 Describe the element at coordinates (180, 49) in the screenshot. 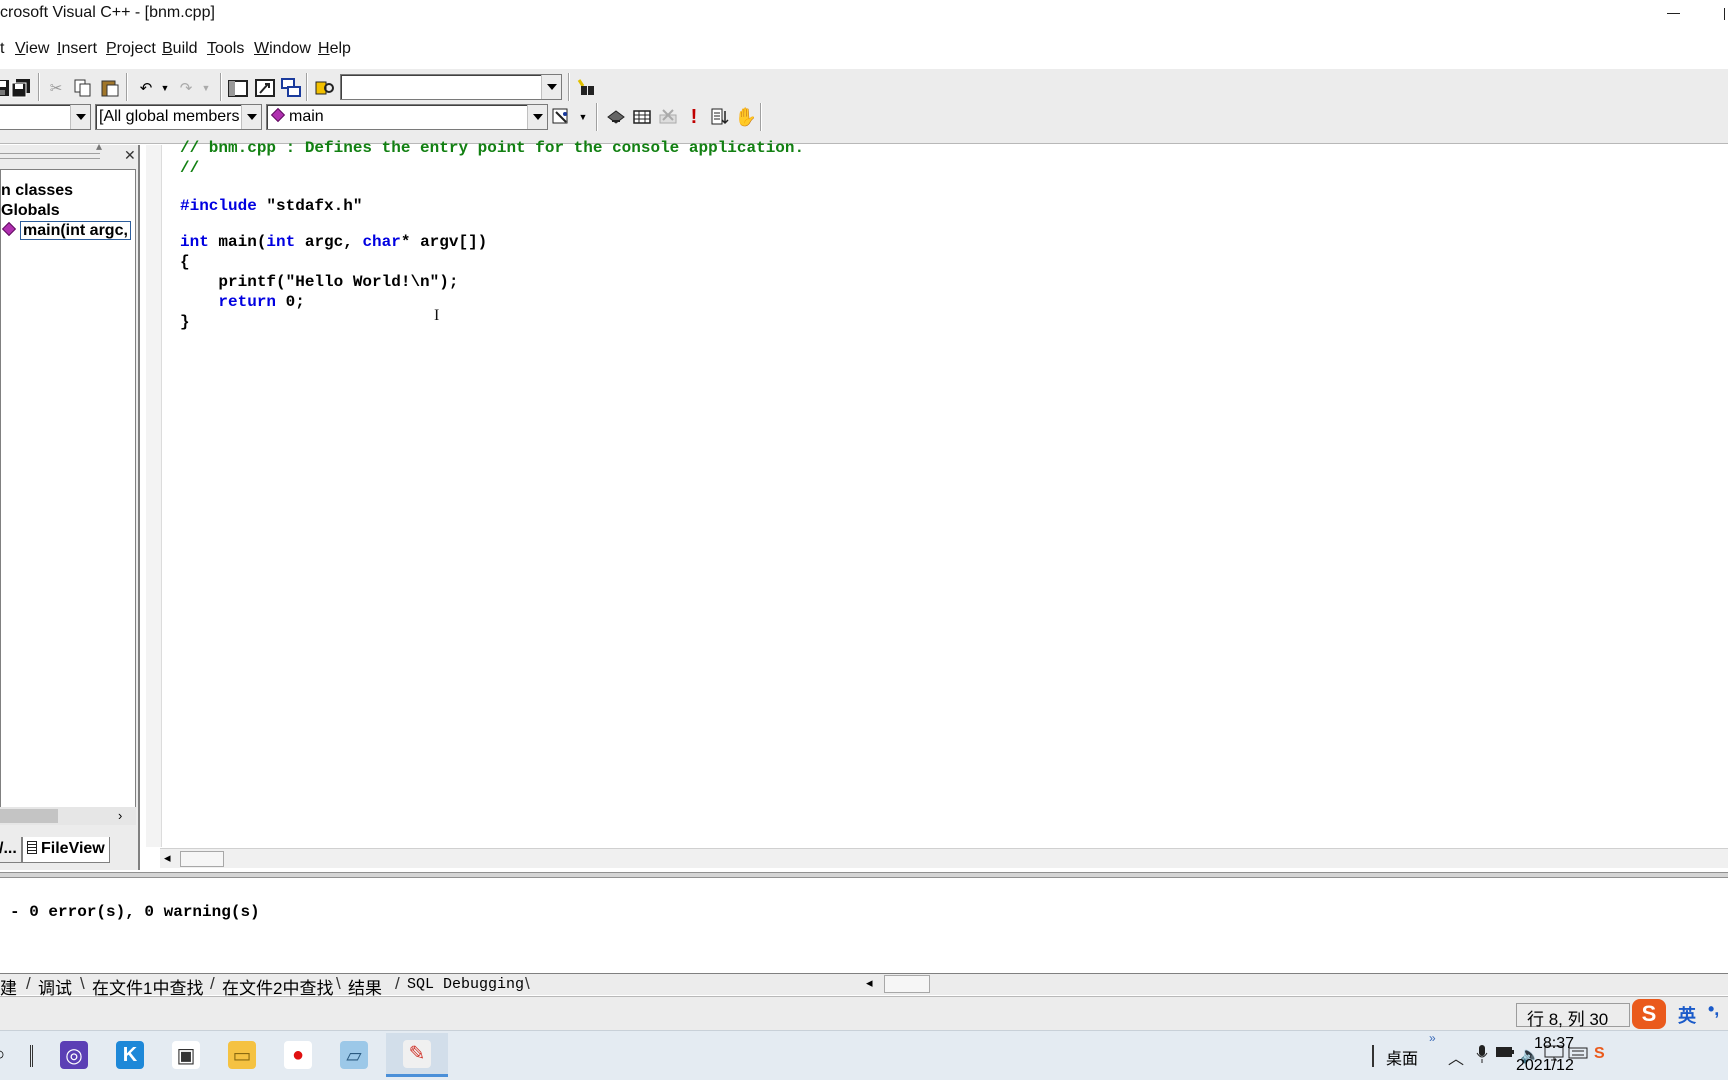

I see `menu-build: Build` at that location.